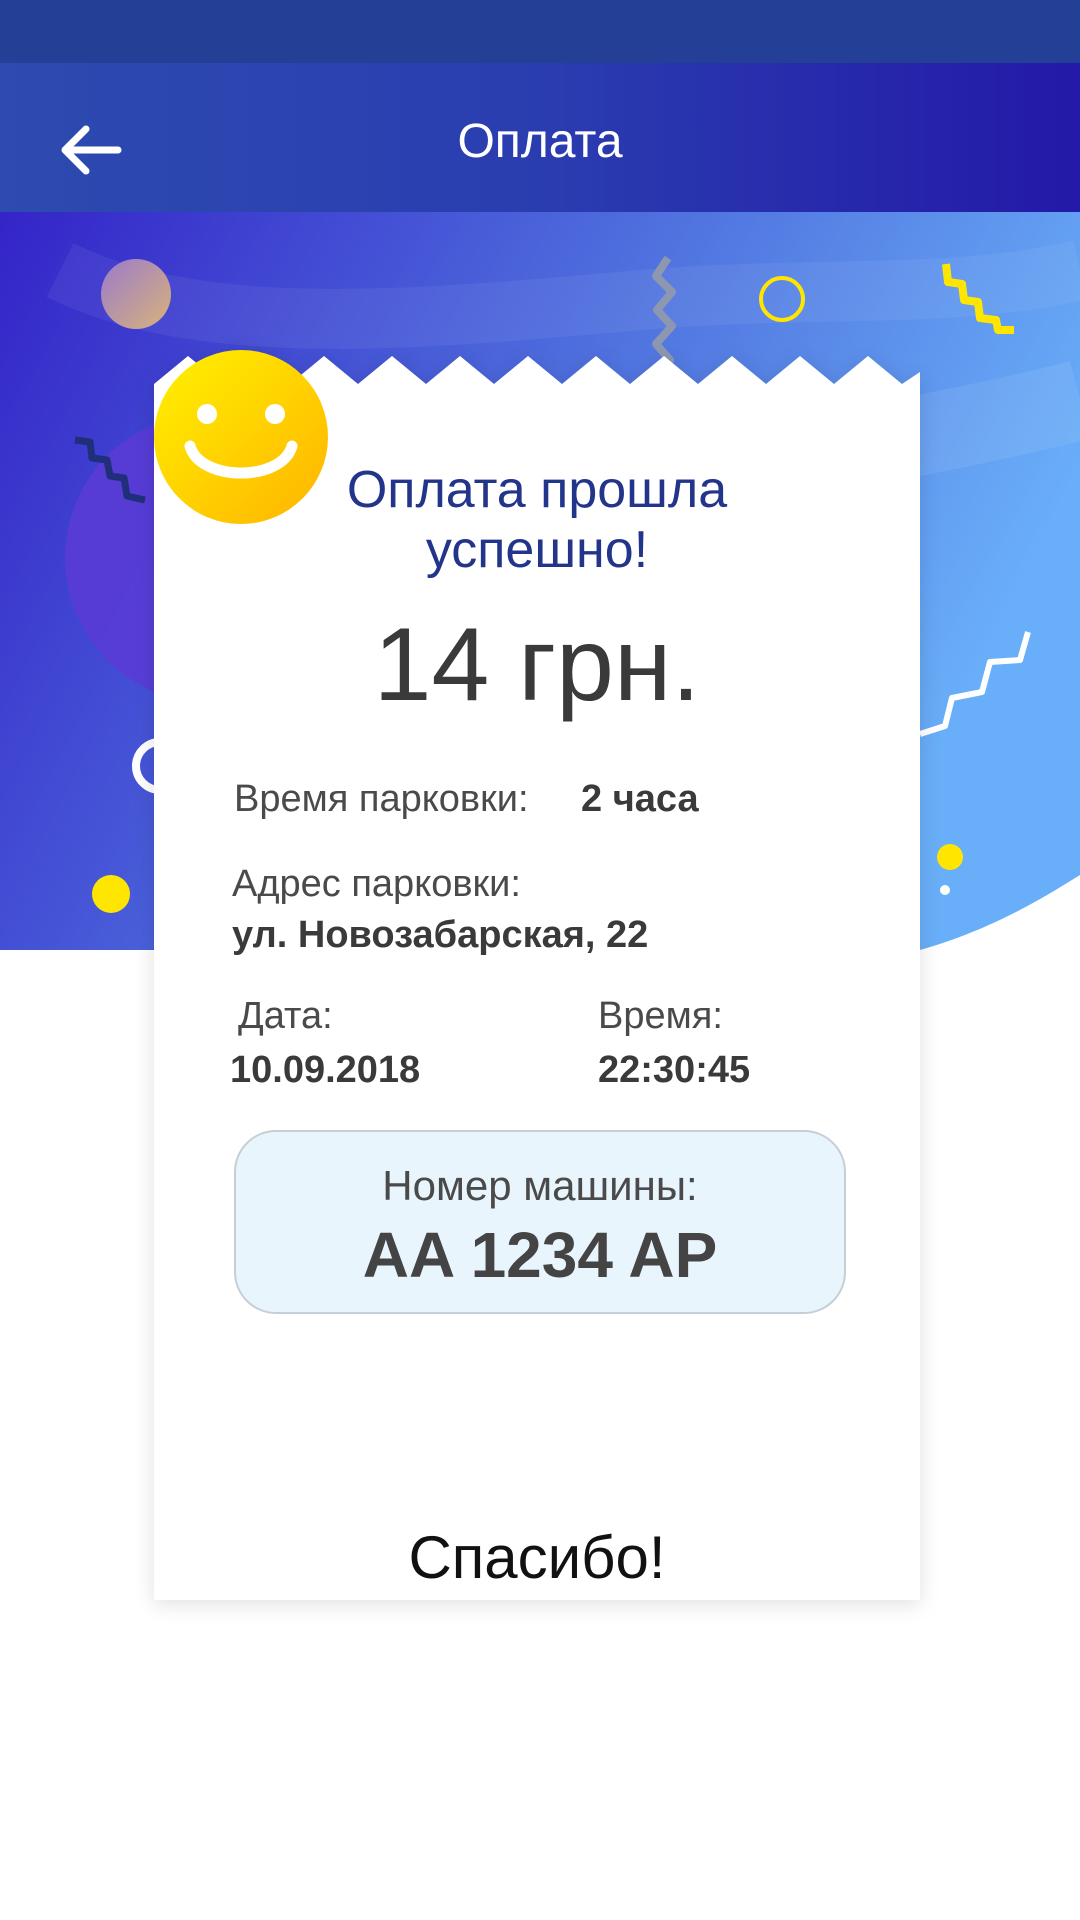  I want to click on date-value: 10.09.2018, so click(325, 1070).